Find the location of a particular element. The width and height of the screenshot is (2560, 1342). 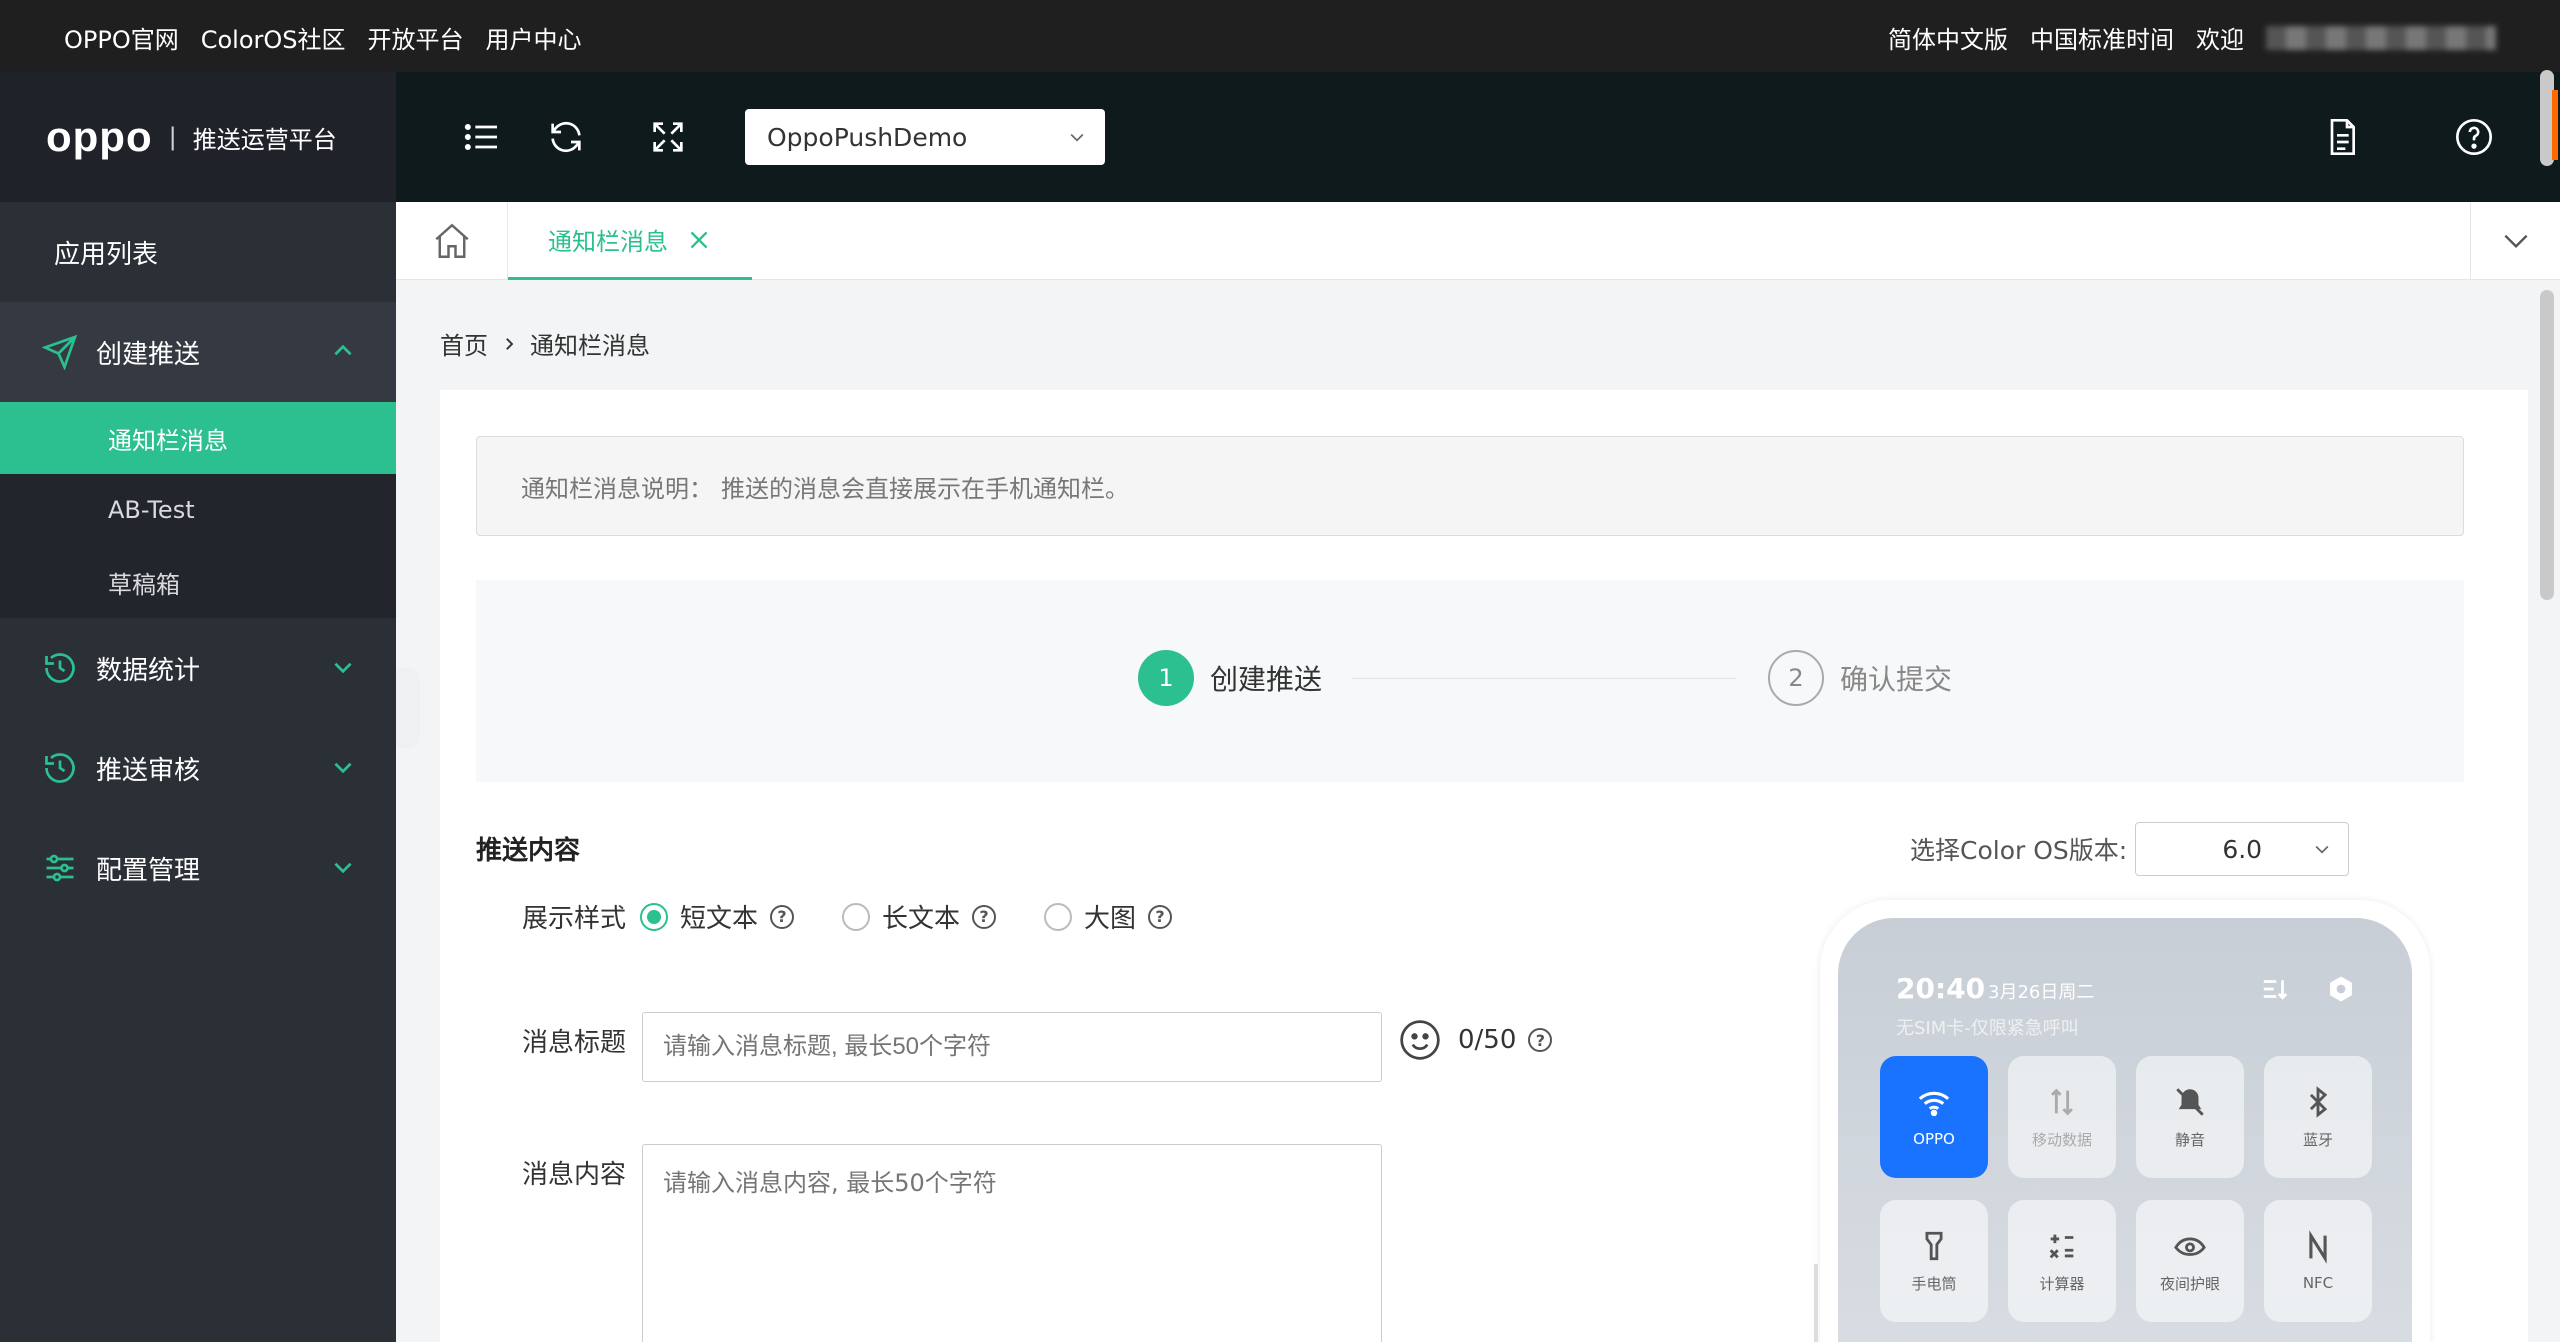

step-number: 1 is located at coordinates (1166, 678).